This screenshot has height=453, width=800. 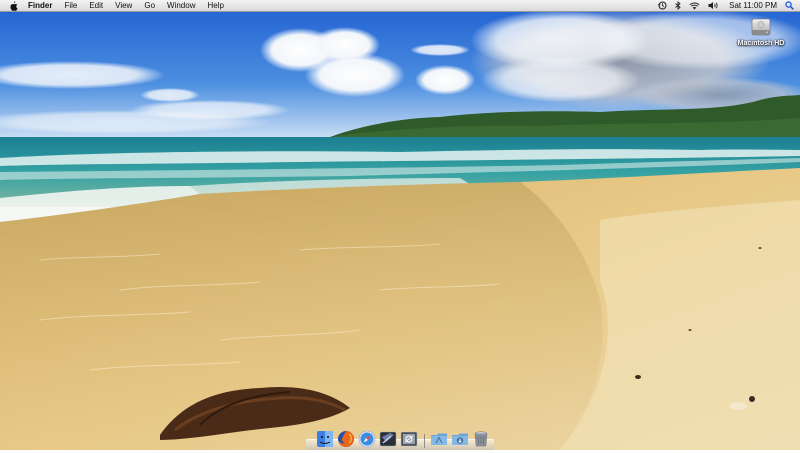 What do you see at coordinates (43, 5) in the screenshot?
I see `menu-app-finder: Finder` at bounding box center [43, 5].